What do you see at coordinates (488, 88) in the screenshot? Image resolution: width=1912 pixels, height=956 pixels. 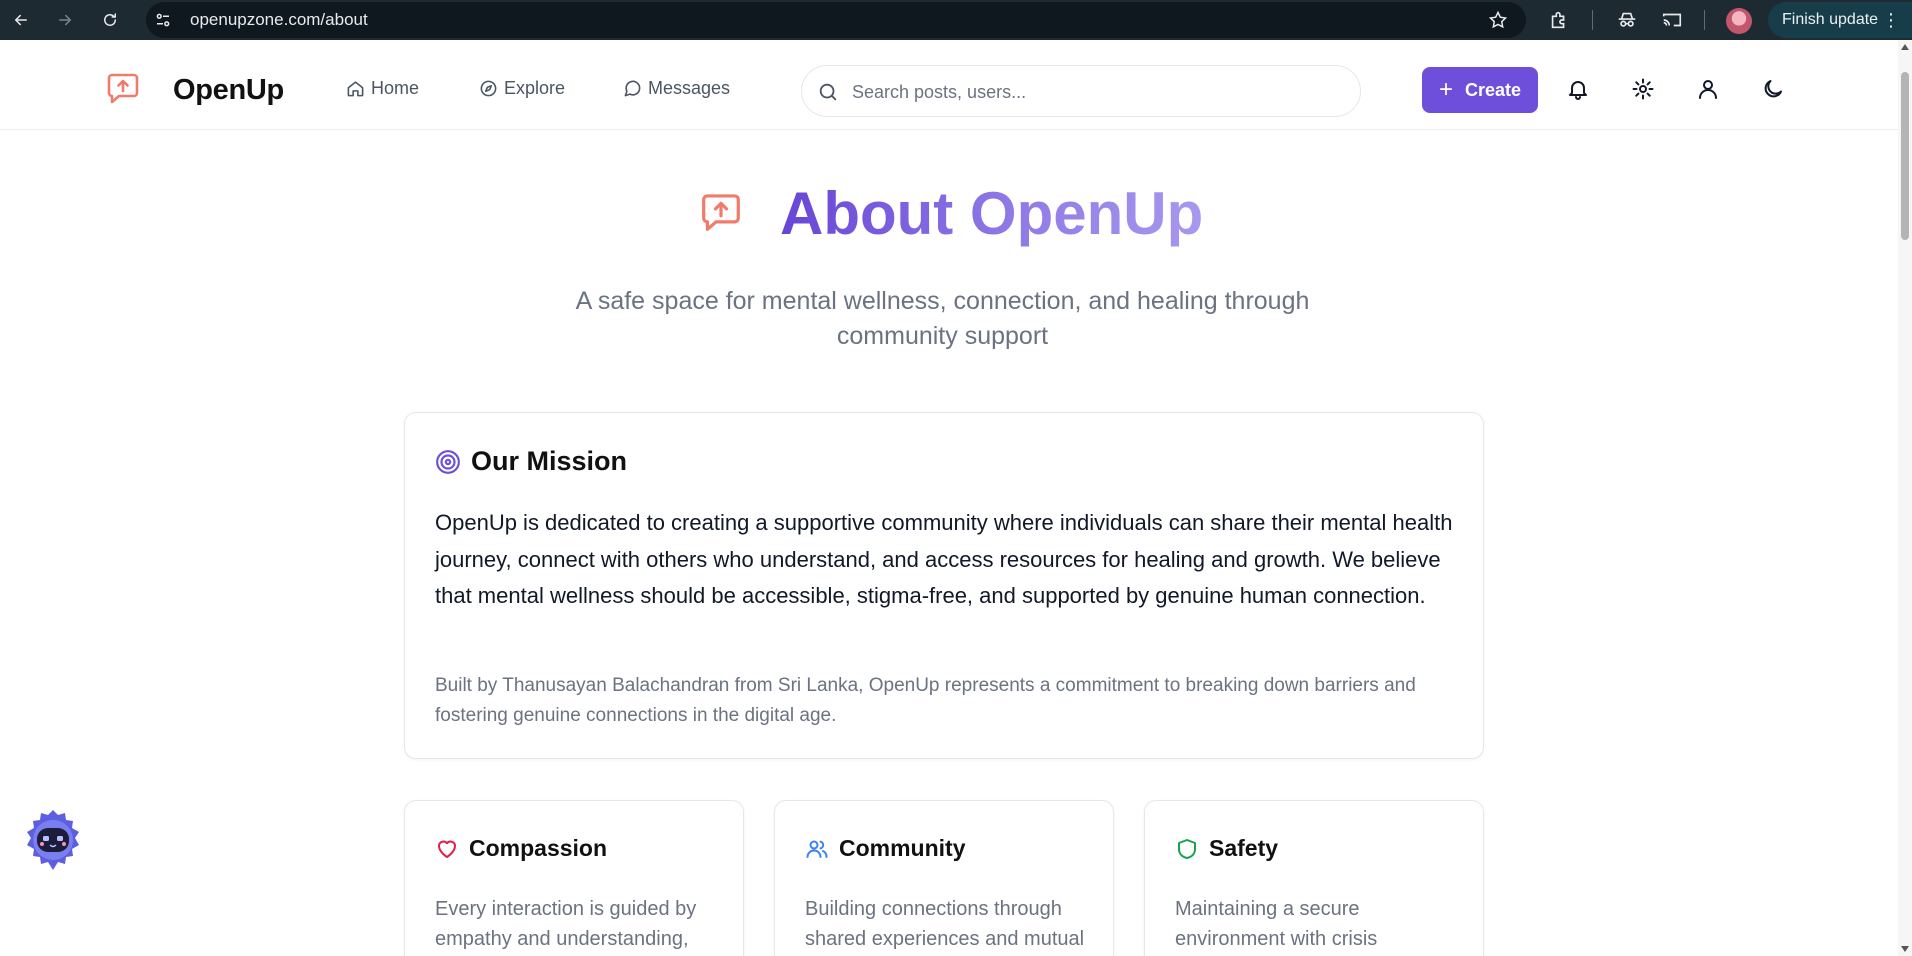 I see `compass-icon` at bounding box center [488, 88].